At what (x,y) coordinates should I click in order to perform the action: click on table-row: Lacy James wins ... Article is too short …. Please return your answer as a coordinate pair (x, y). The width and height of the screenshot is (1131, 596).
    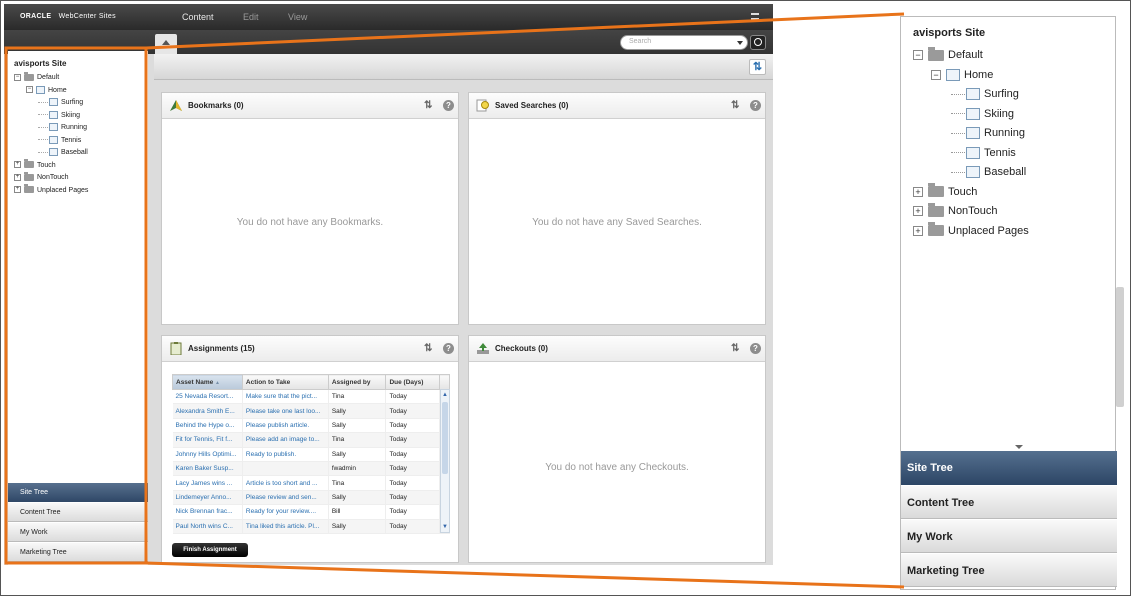
    Looking at the image, I should click on (311, 483).